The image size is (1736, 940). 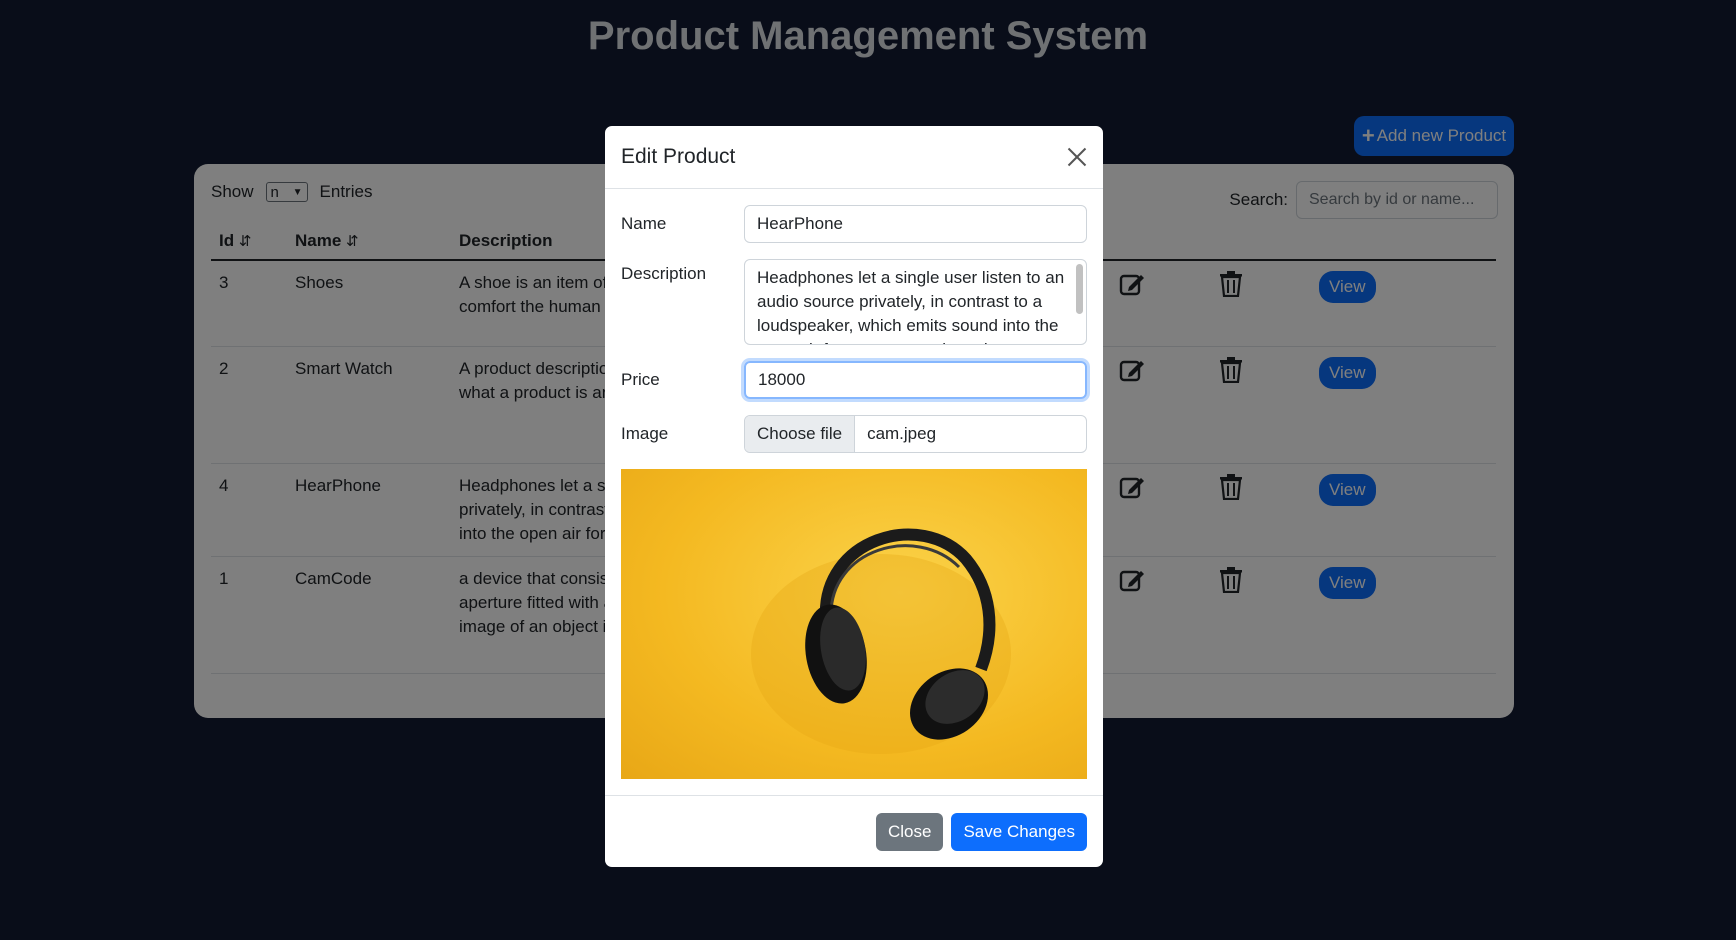 I want to click on name-row: Name HearPhone, so click(x=854, y=224).